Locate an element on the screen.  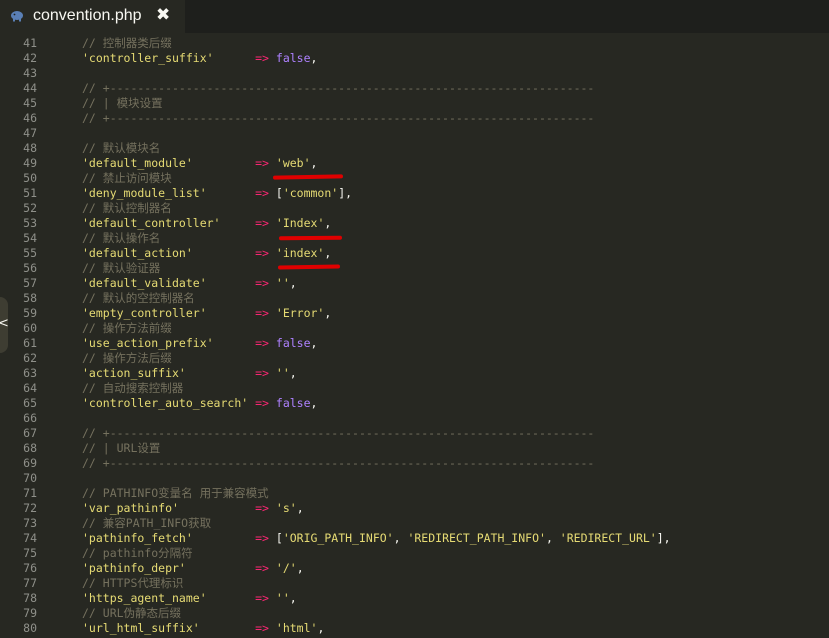
php-elephant-icon is located at coordinates (17, 16).